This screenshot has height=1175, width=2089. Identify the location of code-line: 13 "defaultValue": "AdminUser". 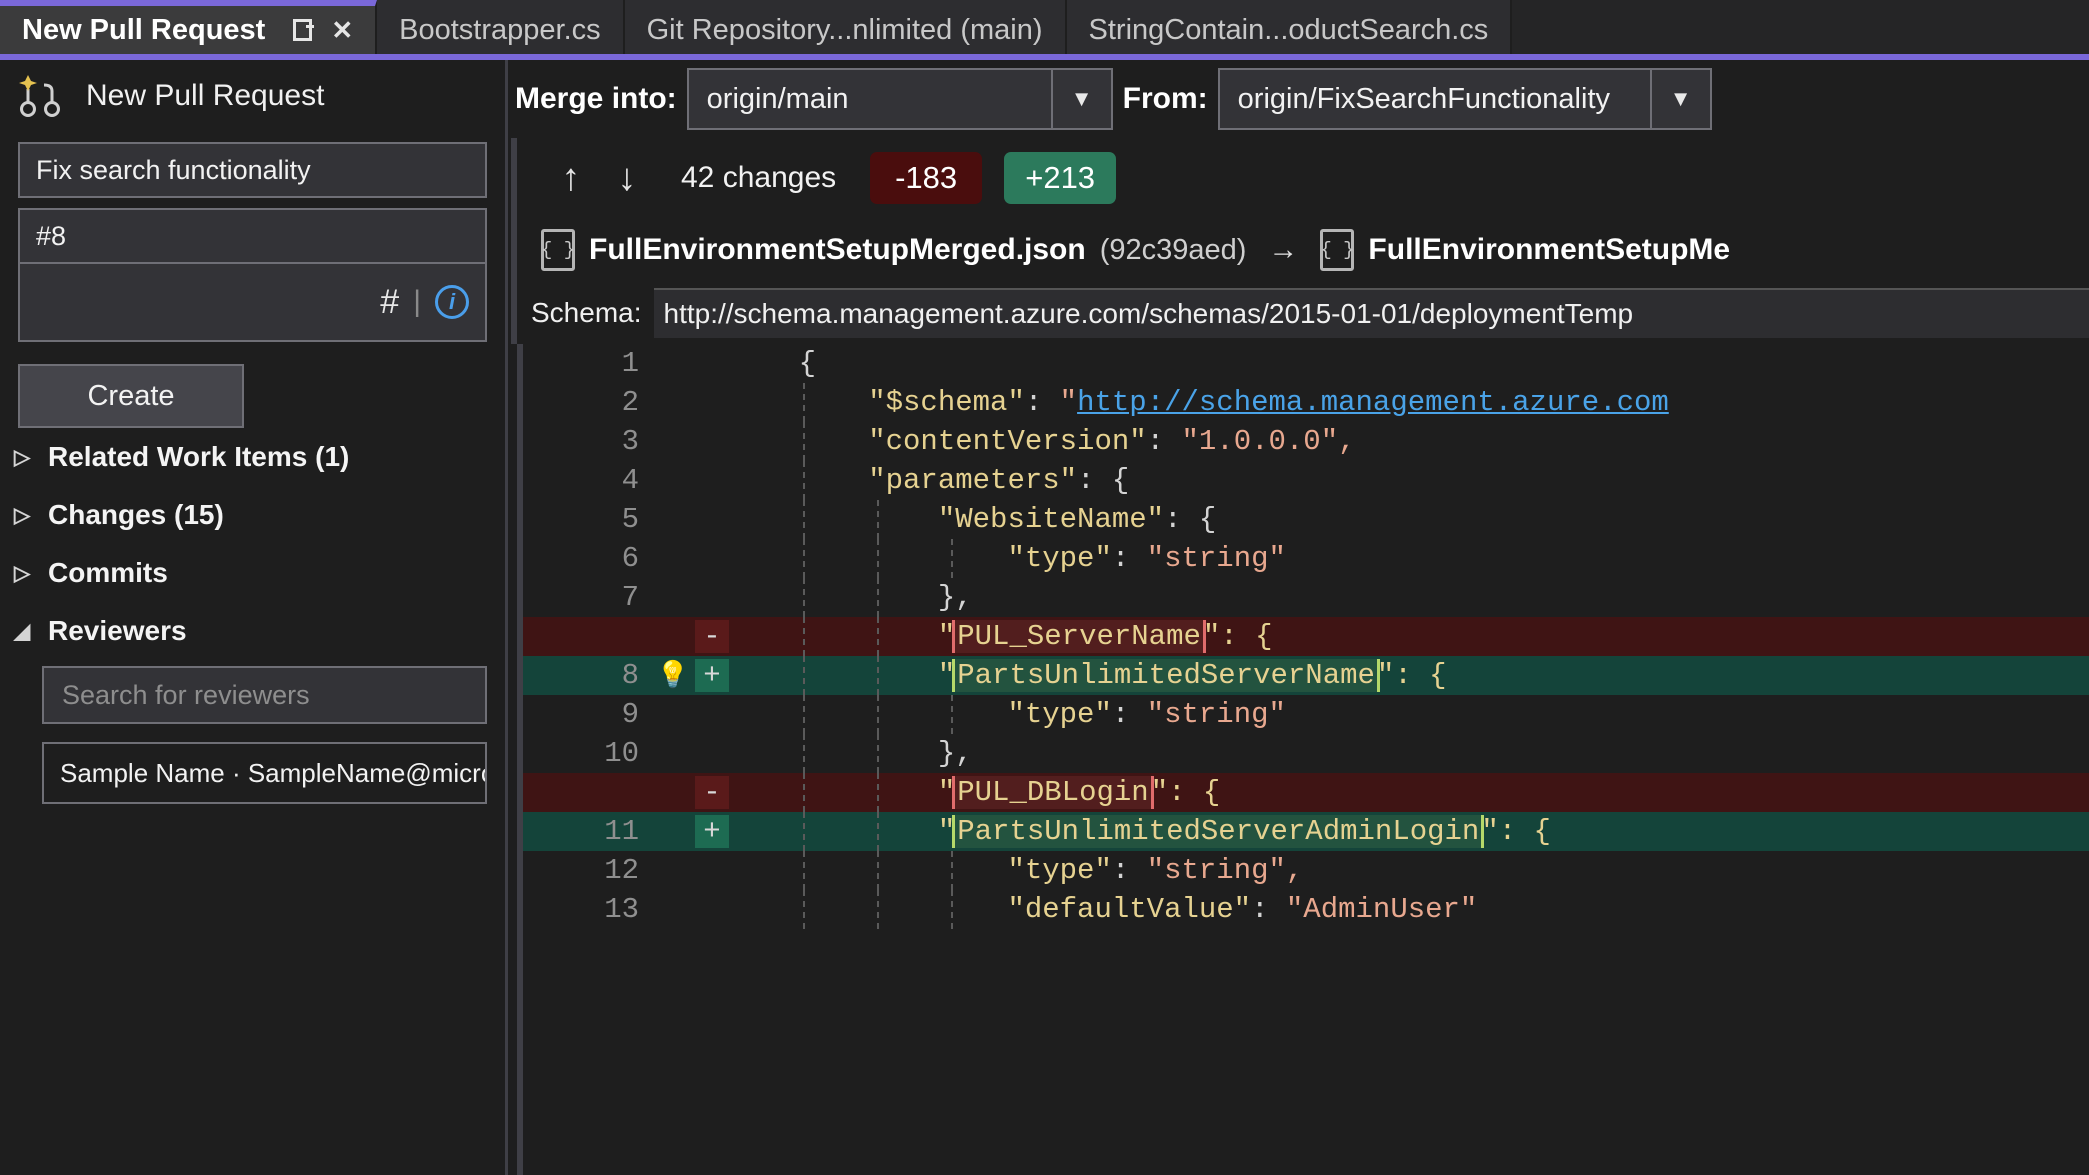
(1306, 909).